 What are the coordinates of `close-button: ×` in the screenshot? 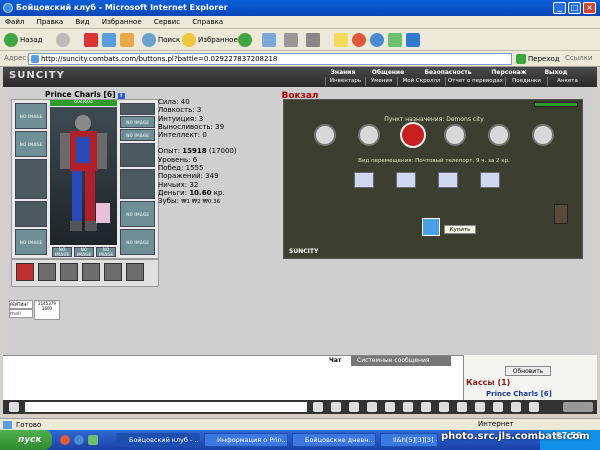 It's located at (589, 8).